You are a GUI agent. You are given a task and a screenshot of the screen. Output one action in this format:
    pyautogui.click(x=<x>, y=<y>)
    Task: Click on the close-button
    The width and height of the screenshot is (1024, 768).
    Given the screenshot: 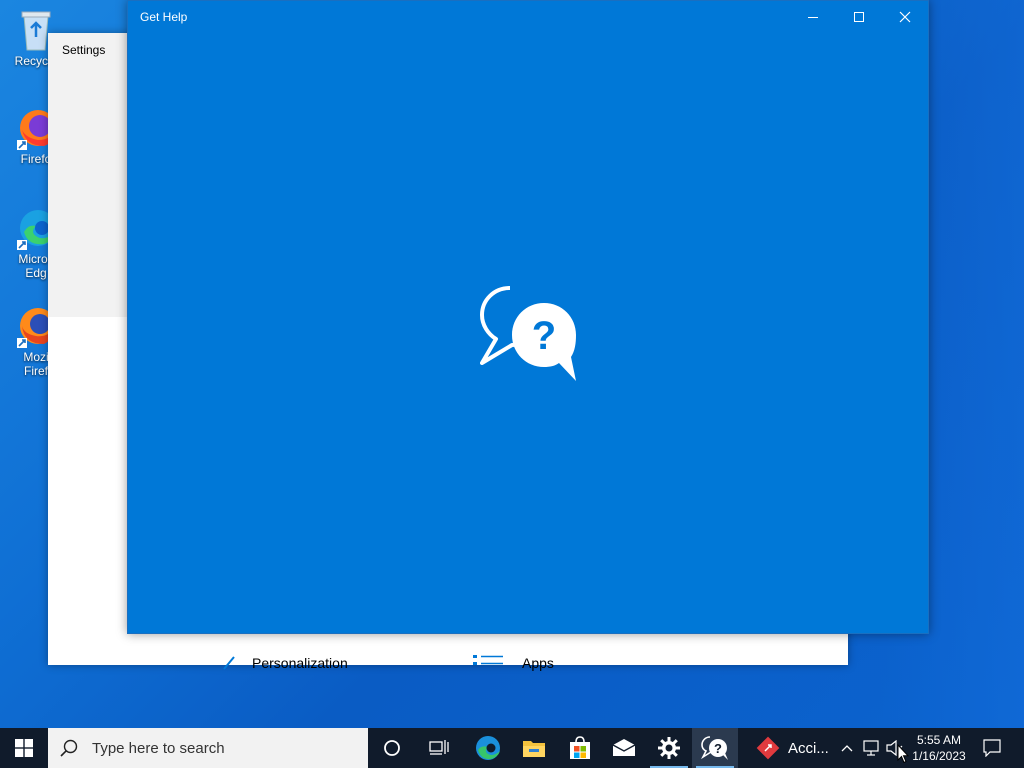 What is the action you would take?
    pyautogui.click(x=905, y=17)
    